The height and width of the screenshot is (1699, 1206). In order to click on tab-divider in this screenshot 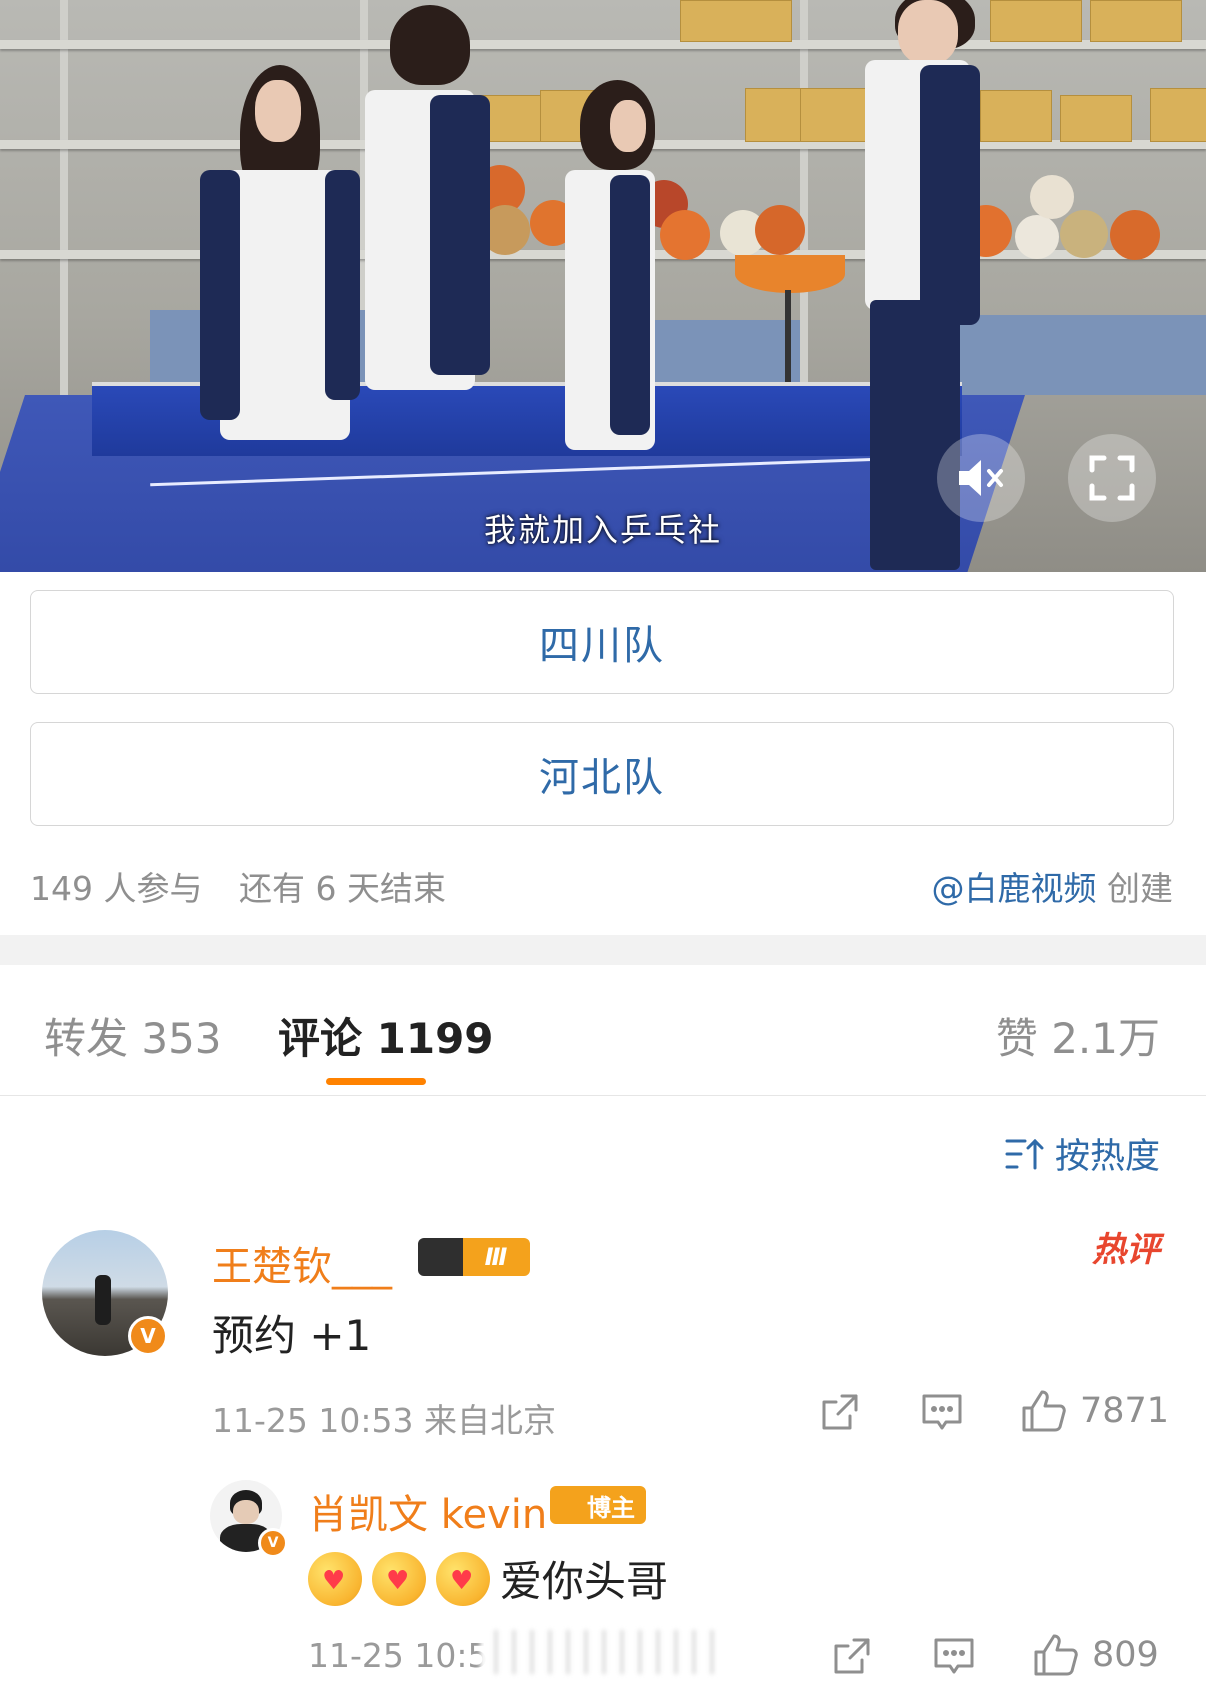, I will do `click(603, 1095)`.